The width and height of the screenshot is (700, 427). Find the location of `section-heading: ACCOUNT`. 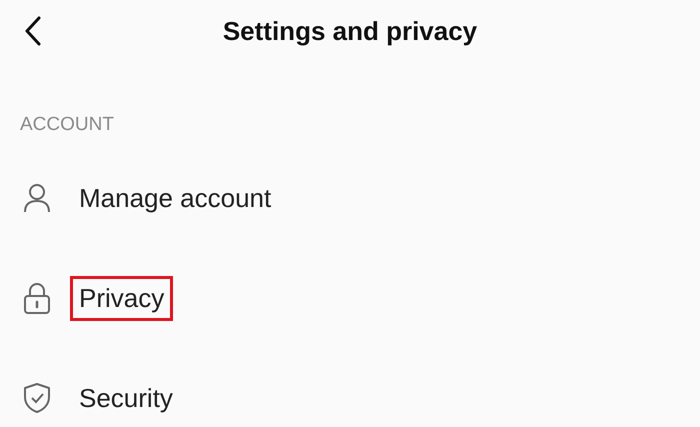

section-heading: ACCOUNT is located at coordinates (67, 125).